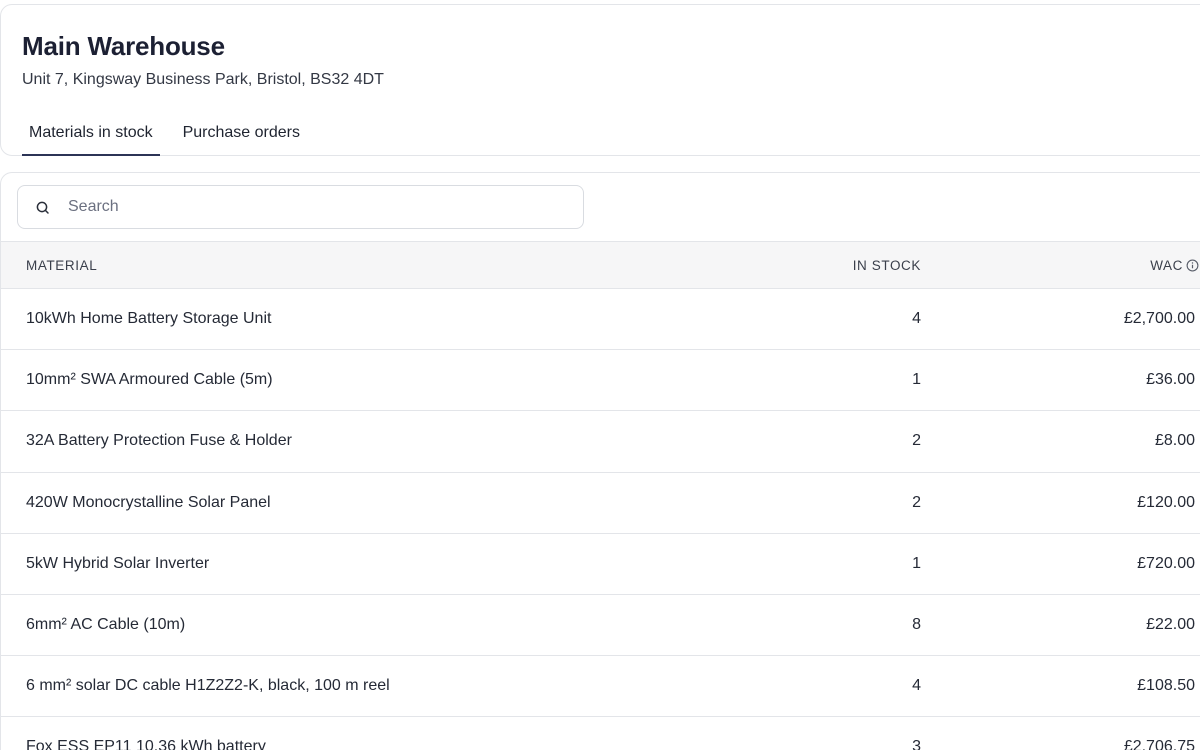 Image resolution: width=1200 pixels, height=750 pixels. What do you see at coordinates (916, 744) in the screenshot?
I see `in-stock-count: 3` at bounding box center [916, 744].